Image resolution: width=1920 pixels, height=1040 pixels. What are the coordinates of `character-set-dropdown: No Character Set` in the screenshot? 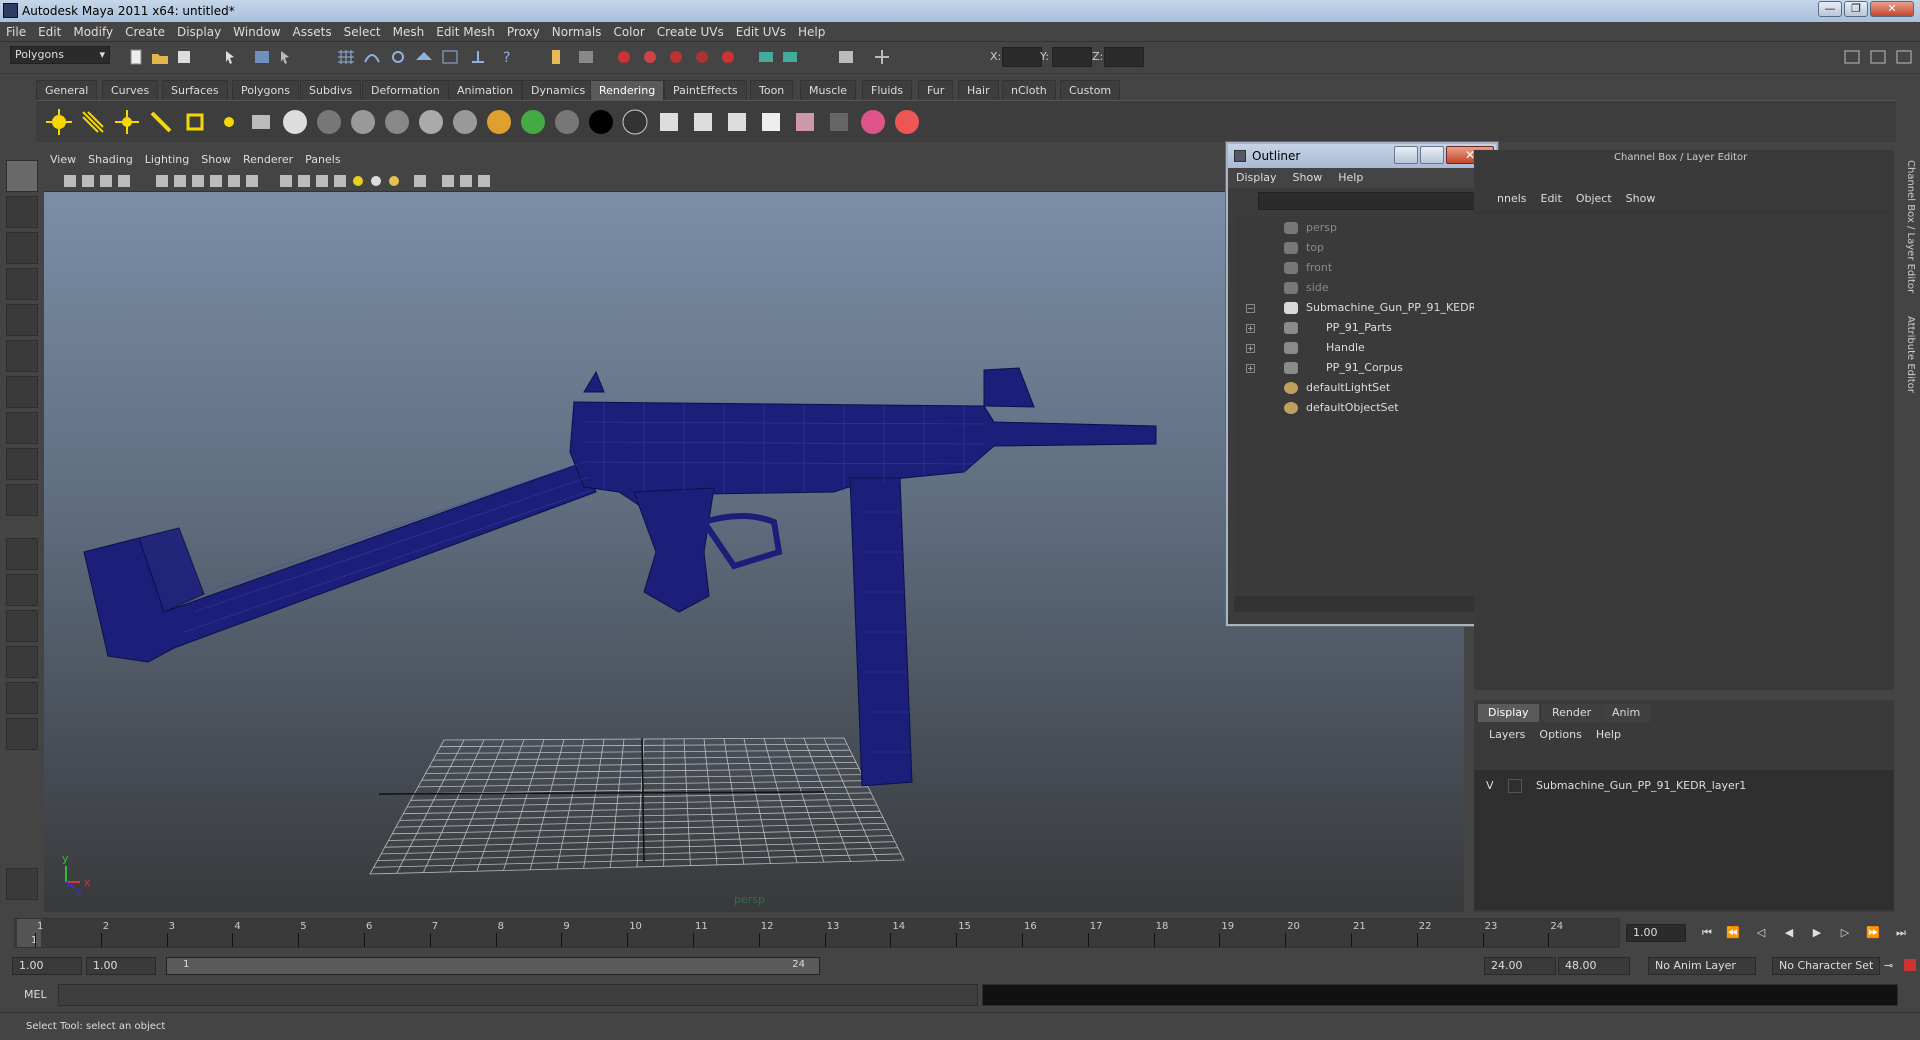 It's located at (1826, 966).